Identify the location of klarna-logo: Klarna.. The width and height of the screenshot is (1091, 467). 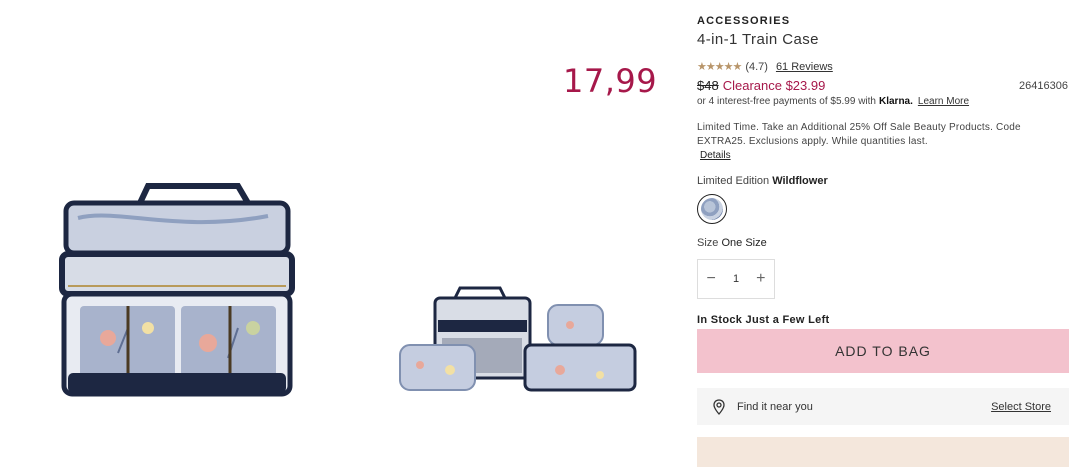
(895, 101).